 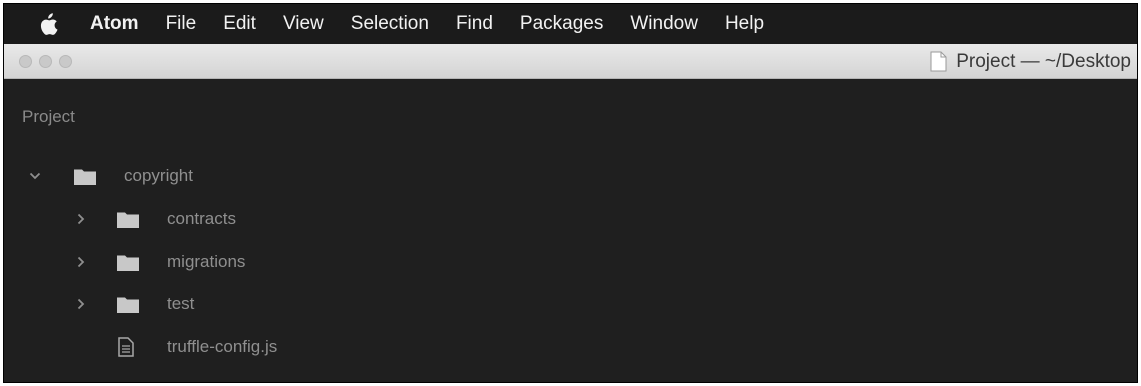 What do you see at coordinates (201, 218) in the screenshot?
I see `tree-item-label: contracts` at bounding box center [201, 218].